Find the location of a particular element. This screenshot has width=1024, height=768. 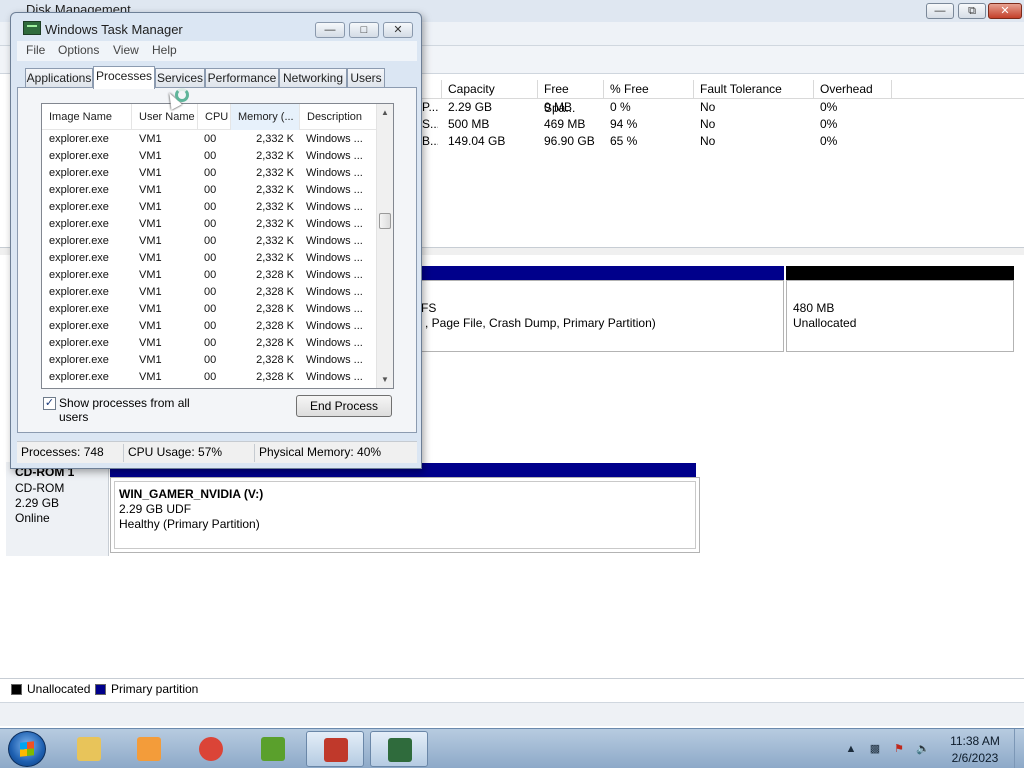

checkbox-checked-icon: ✓ is located at coordinates (49, 403).